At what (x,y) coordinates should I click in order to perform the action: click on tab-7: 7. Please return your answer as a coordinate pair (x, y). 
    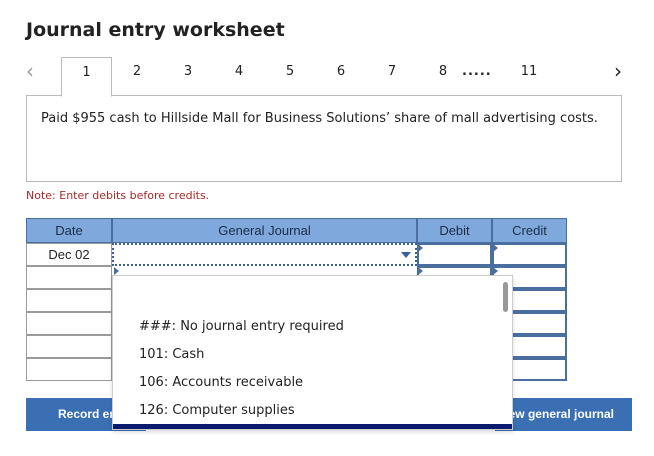
    Looking at the image, I should click on (392, 77).